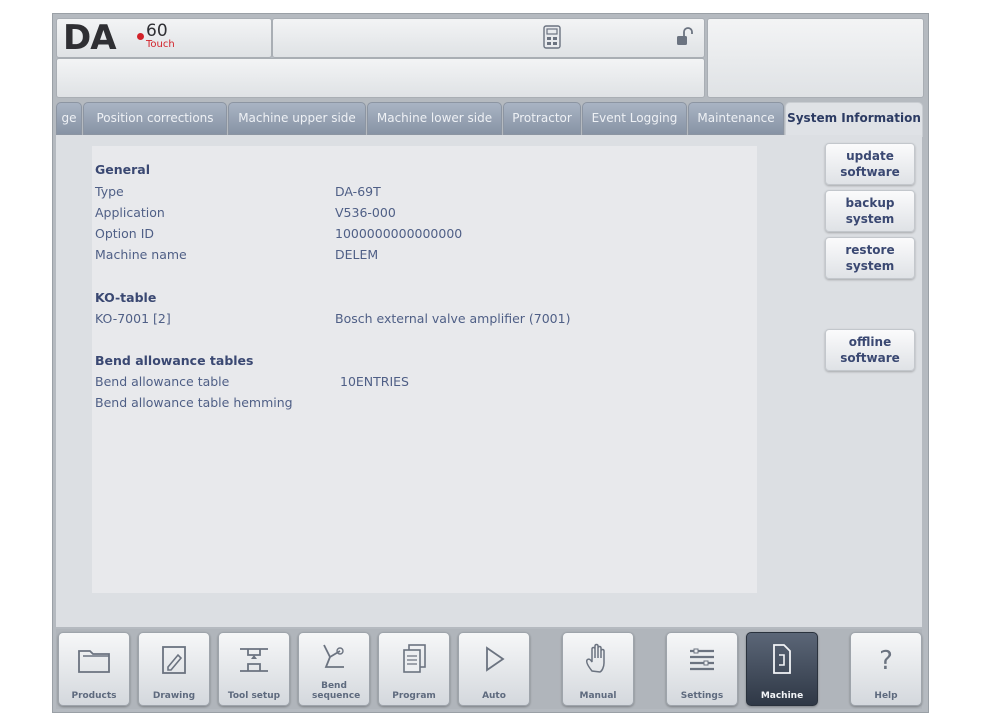 The width and height of the screenshot is (1000, 722). What do you see at coordinates (160, 44) in the screenshot?
I see `logo-subtitle: Touch` at bounding box center [160, 44].